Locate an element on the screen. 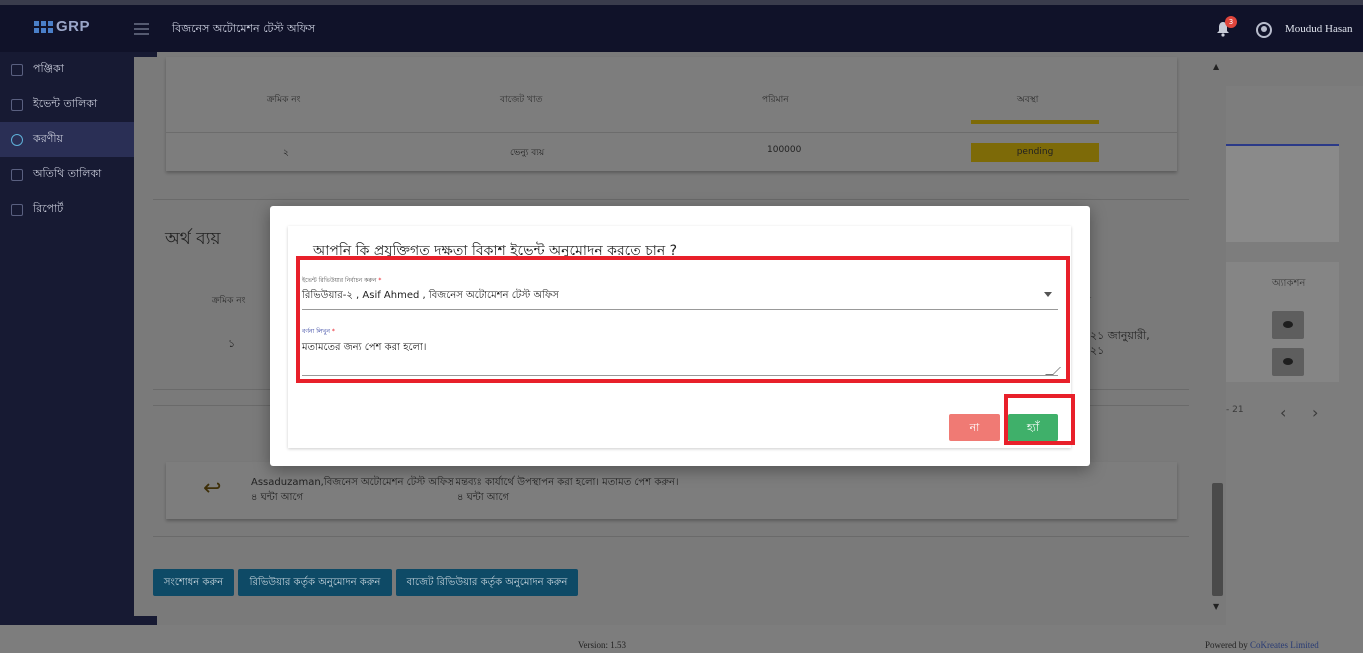  footer-left is located at coordinates (78, 639).